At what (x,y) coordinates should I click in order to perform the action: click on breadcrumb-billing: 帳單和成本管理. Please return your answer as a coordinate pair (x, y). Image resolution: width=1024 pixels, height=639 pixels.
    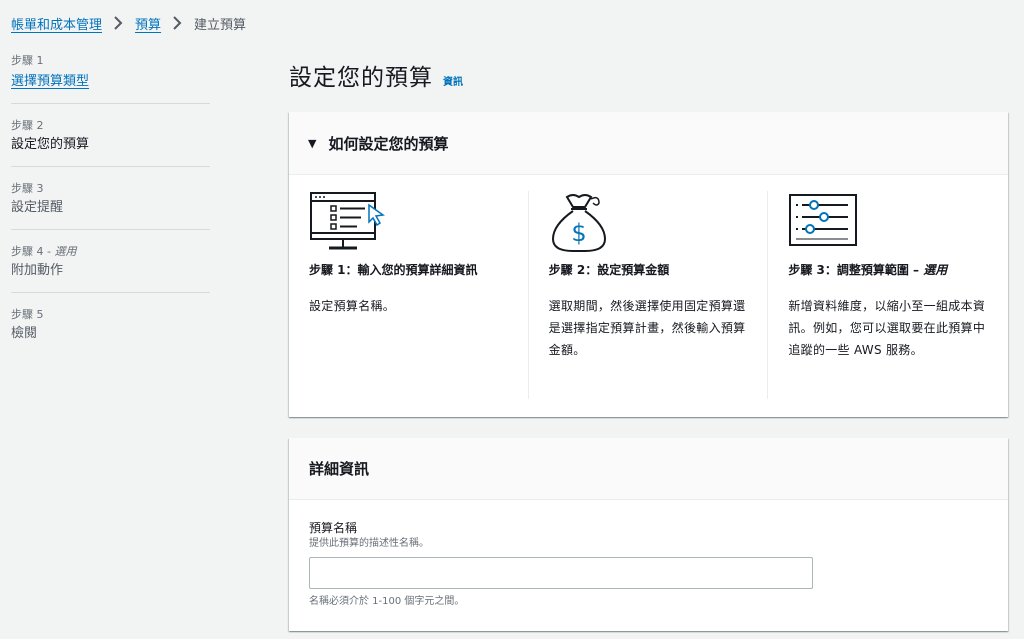
    Looking at the image, I should click on (56, 23).